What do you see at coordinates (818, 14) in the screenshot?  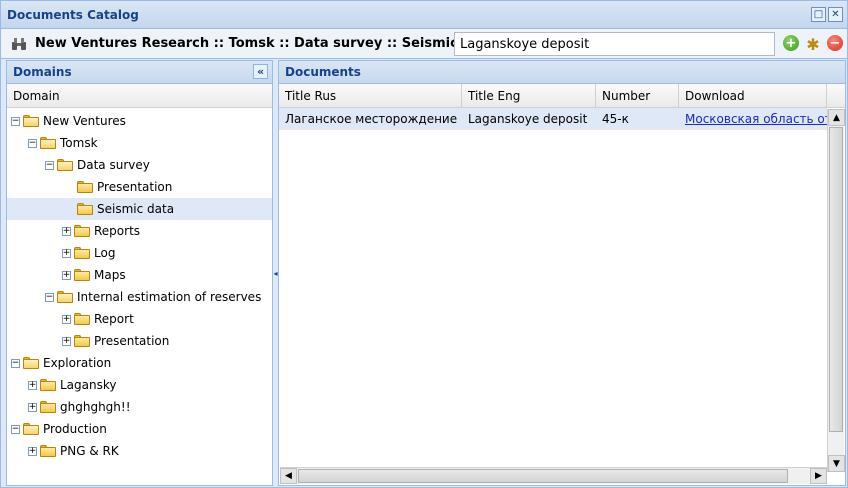 I see `maximize-icon: □` at bounding box center [818, 14].